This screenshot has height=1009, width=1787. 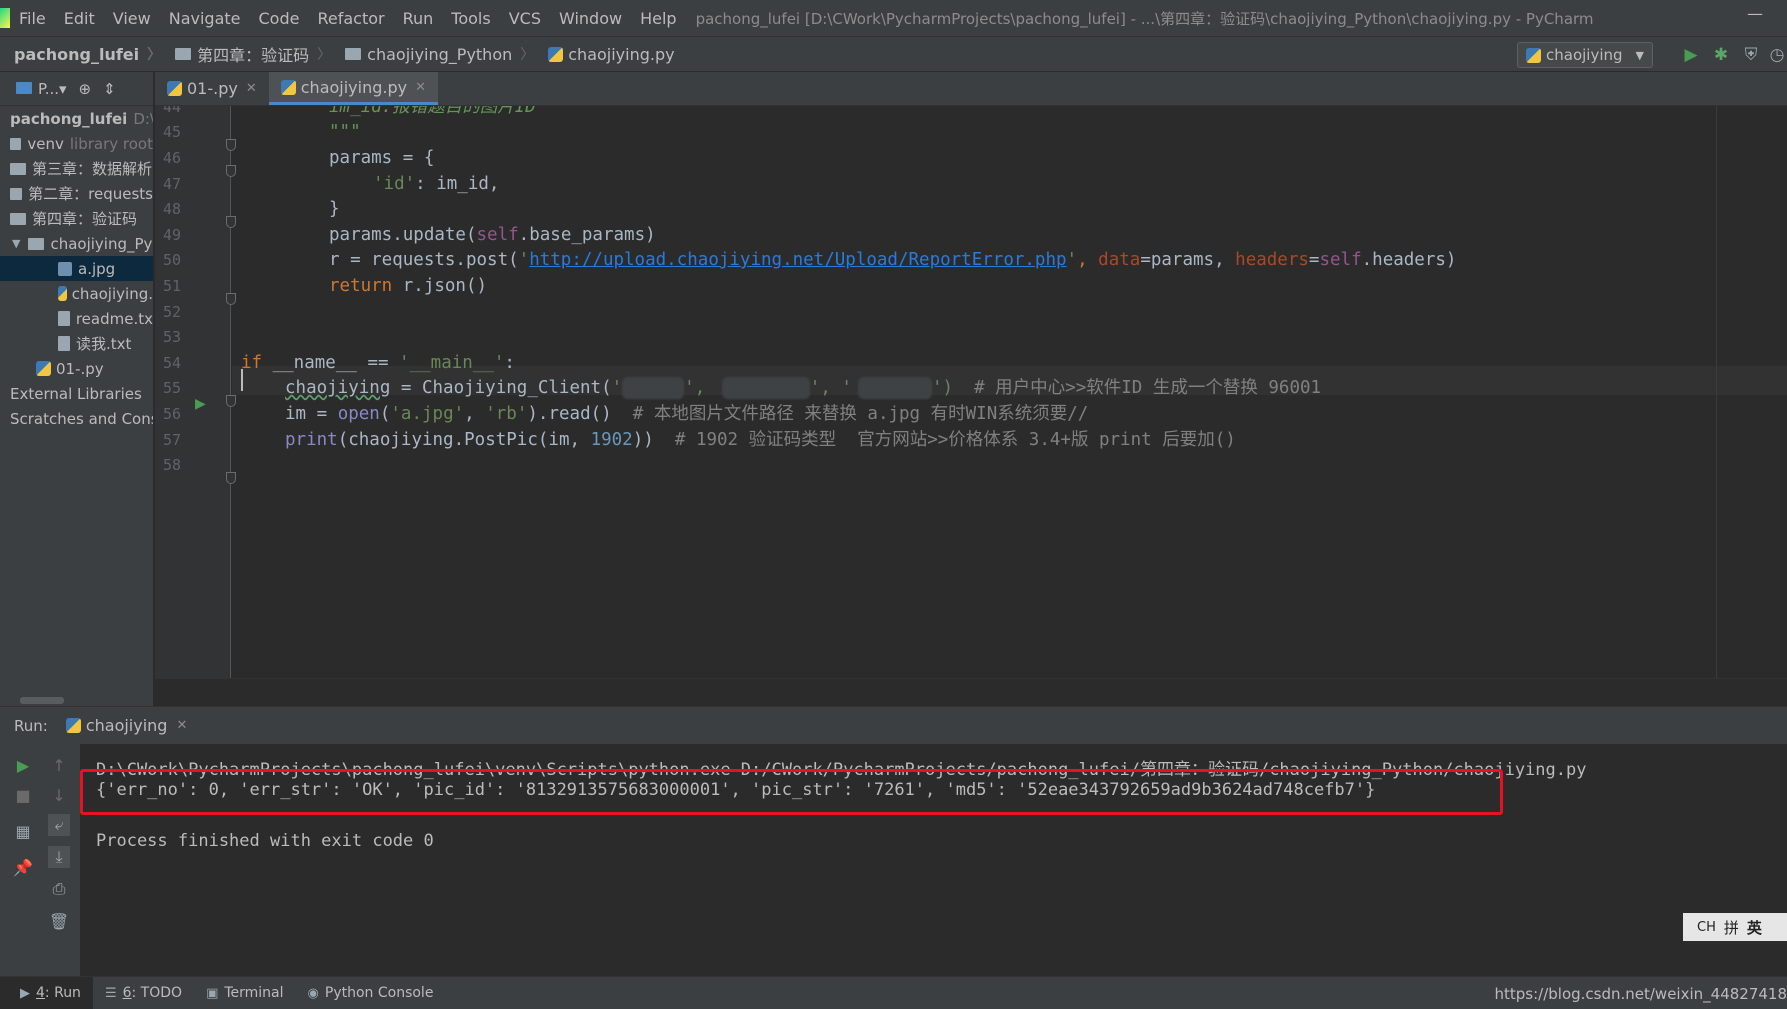 What do you see at coordinates (76, 268) in the screenshot?
I see `tree-item-a-jpg: a.jpg` at bounding box center [76, 268].